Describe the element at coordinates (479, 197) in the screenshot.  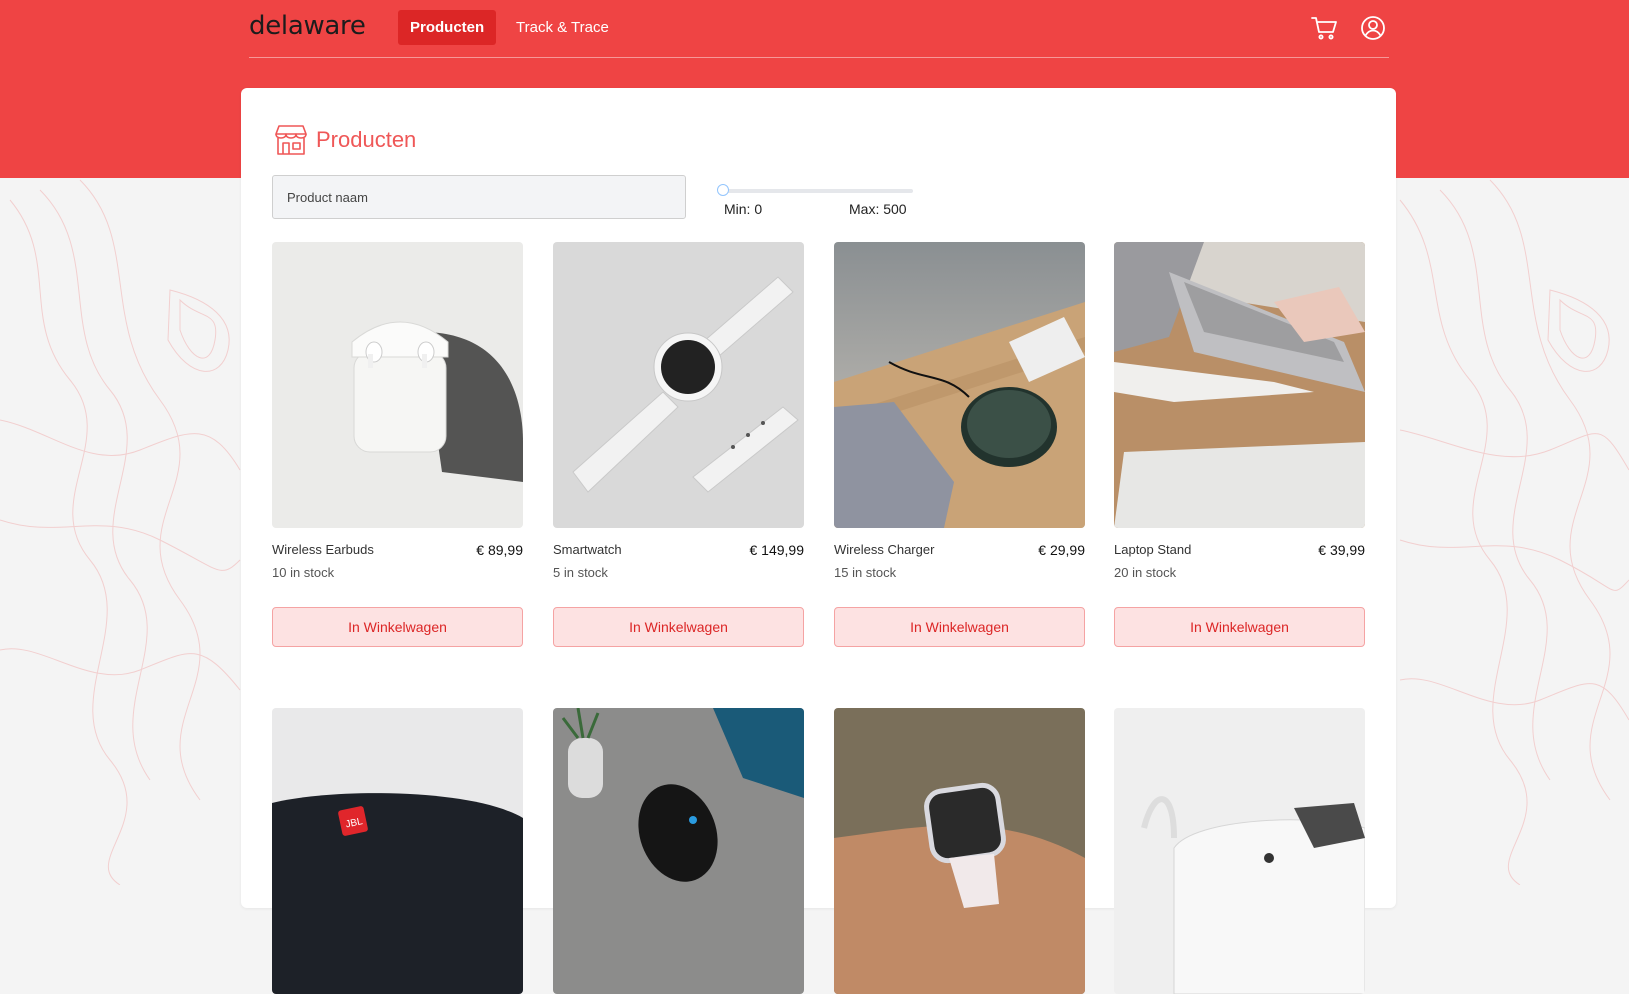
I see `product-name-search-input` at that location.